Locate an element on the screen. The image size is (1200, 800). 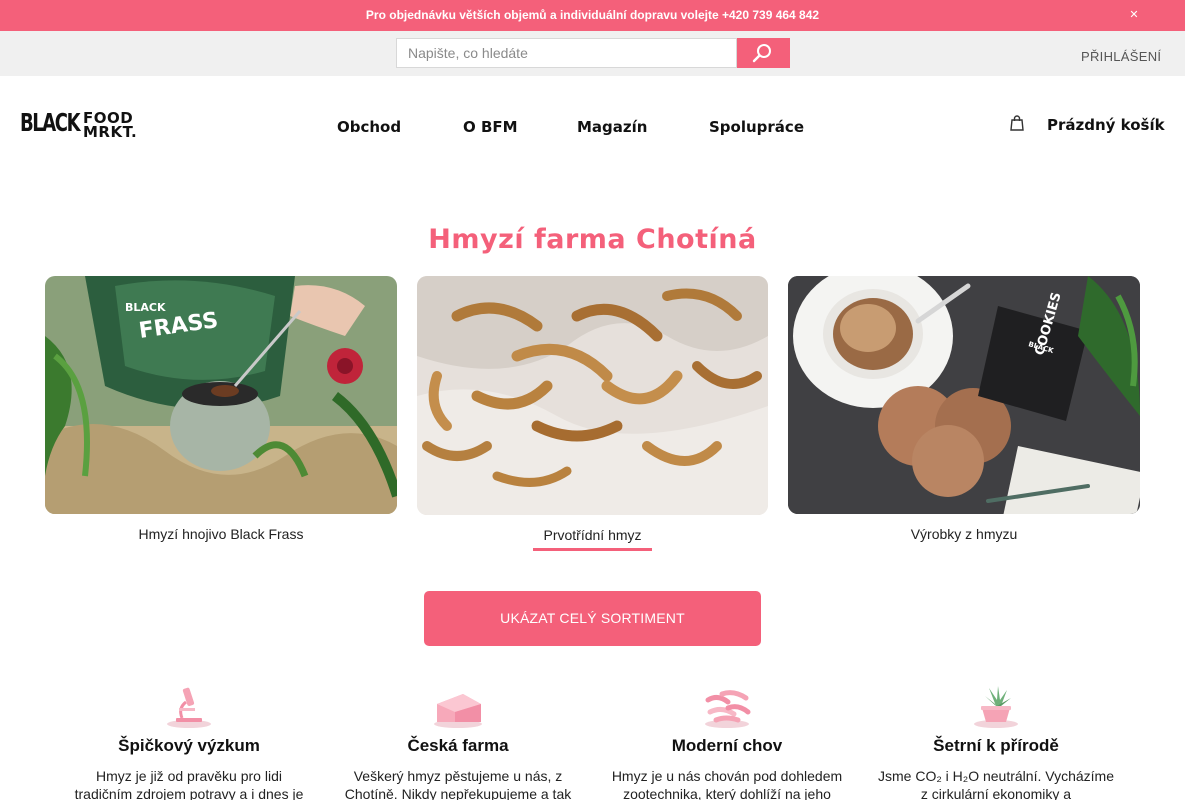
frass-brand-text: BLACK is located at coordinates (145, 307).